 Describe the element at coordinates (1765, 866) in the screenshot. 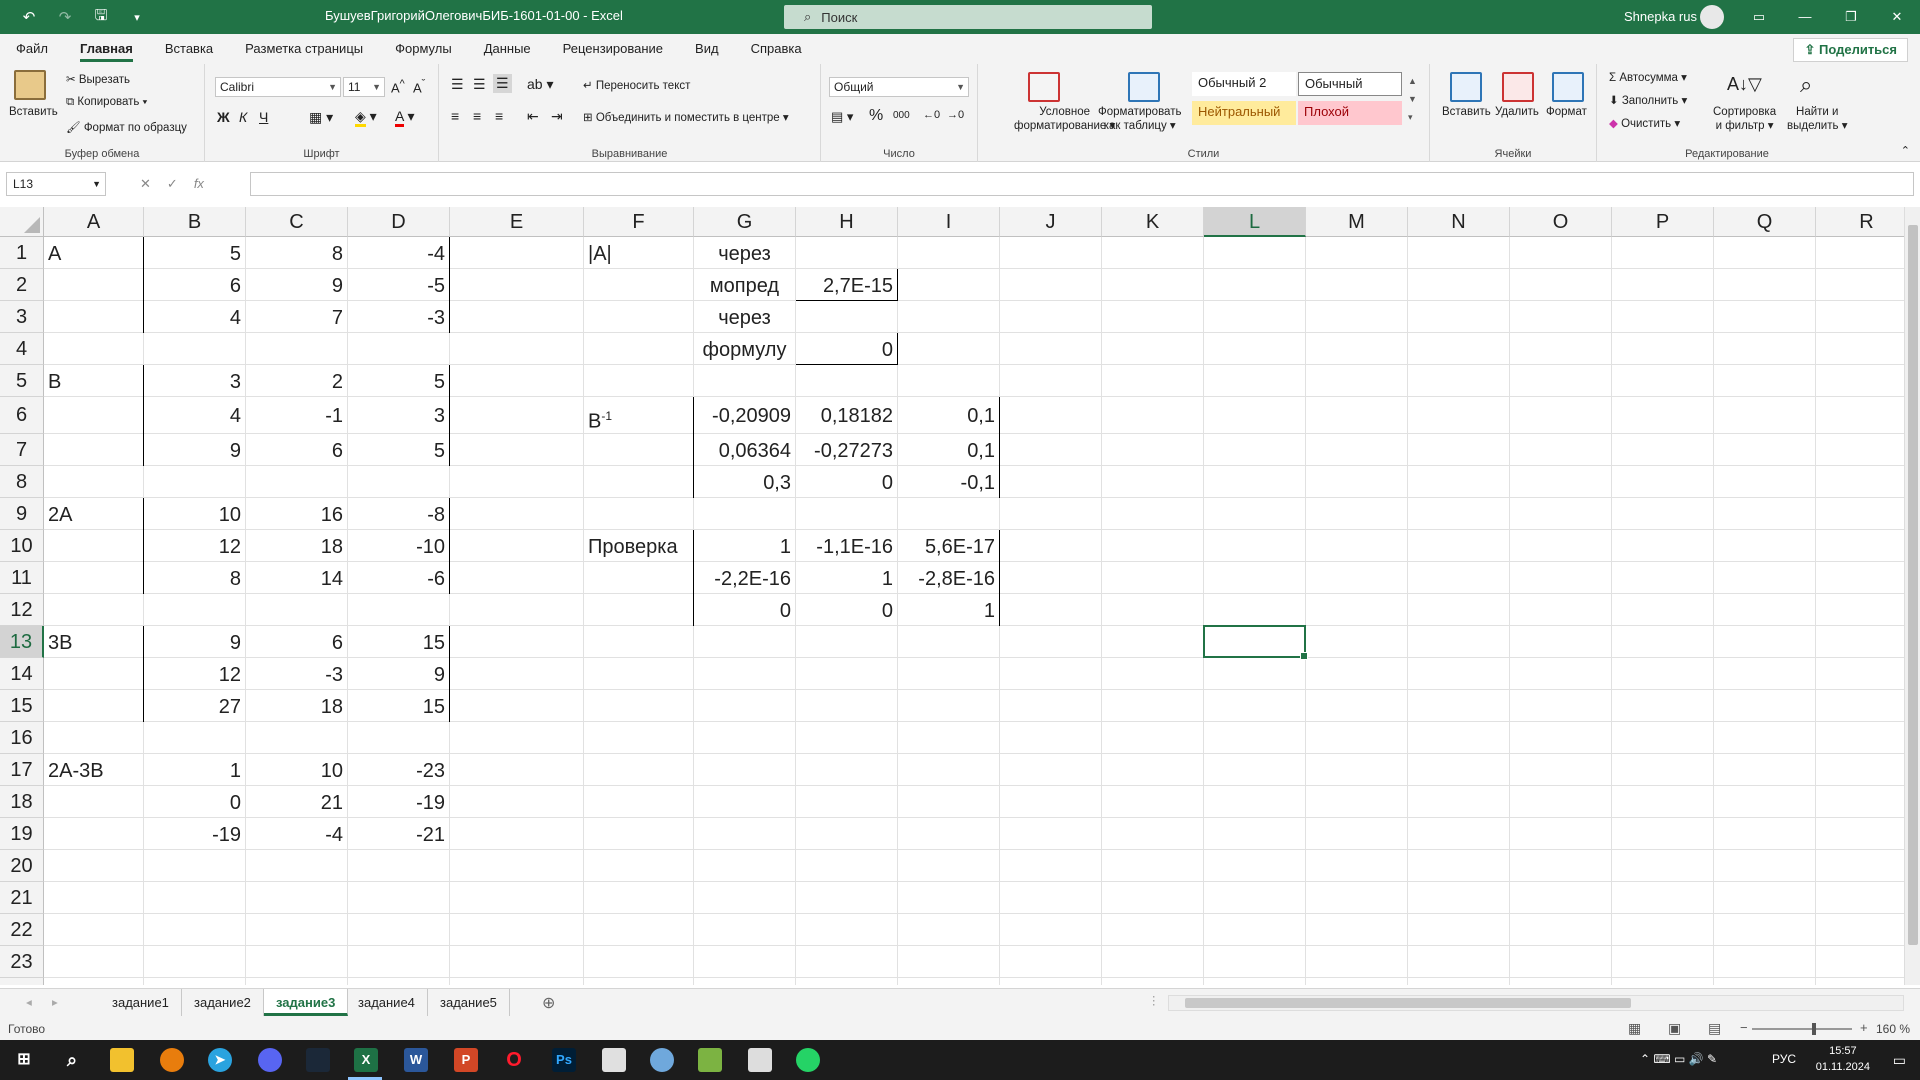

I see `cell-q20` at that location.